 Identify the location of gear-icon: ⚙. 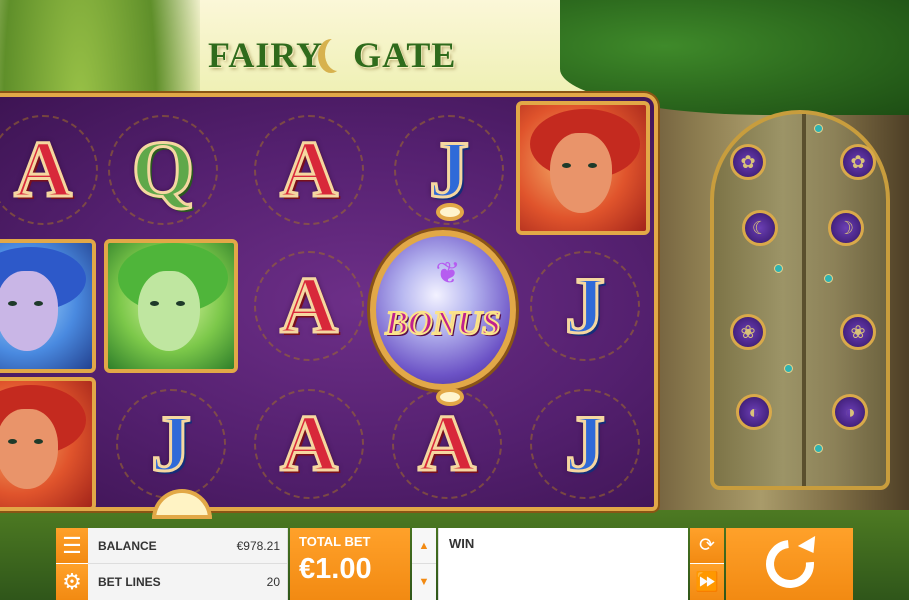
(72, 581).